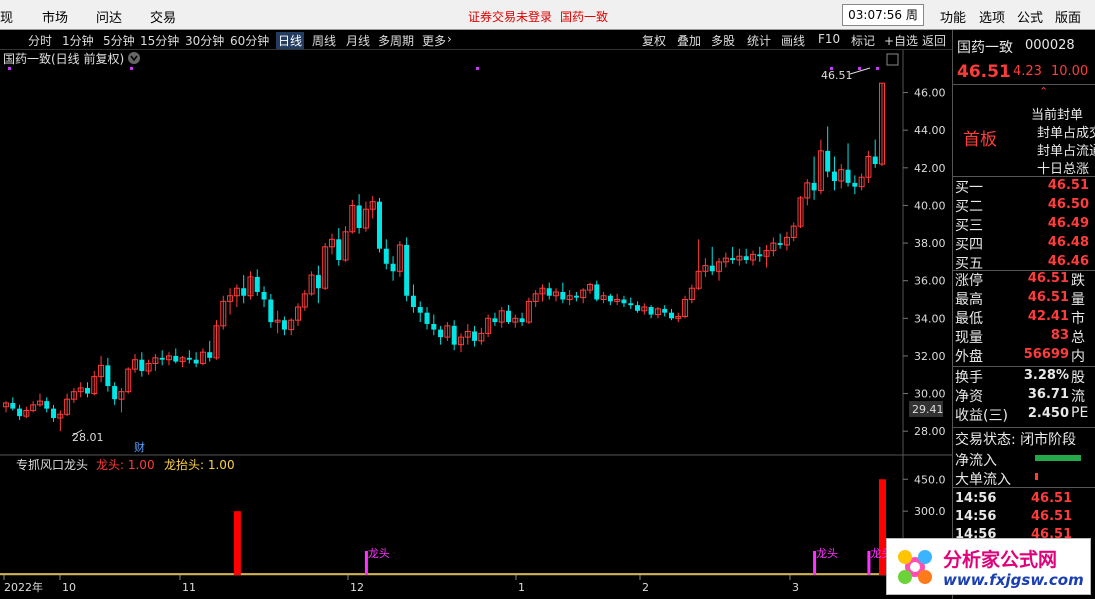  What do you see at coordinates (510, 16) in the screenshot?
I see `login-status: 证券交易未登录` at bounding box center [510, 16].